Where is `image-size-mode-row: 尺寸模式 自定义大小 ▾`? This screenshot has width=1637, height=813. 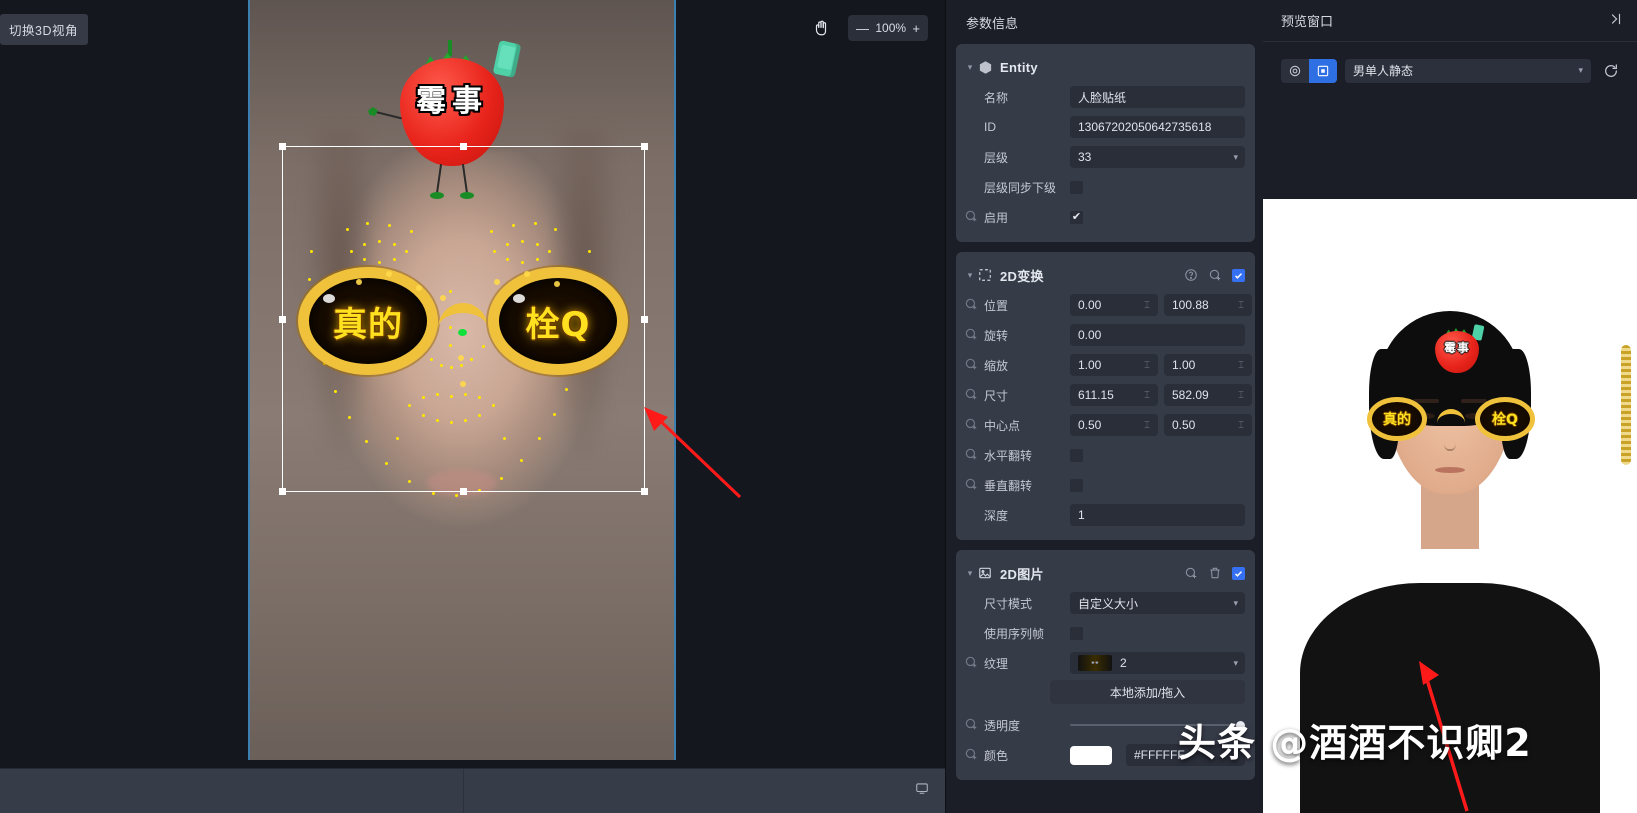 image-size-mode-row: 尺寸模式 自定义大小 ▾ is located at coordinates (1105, 603).